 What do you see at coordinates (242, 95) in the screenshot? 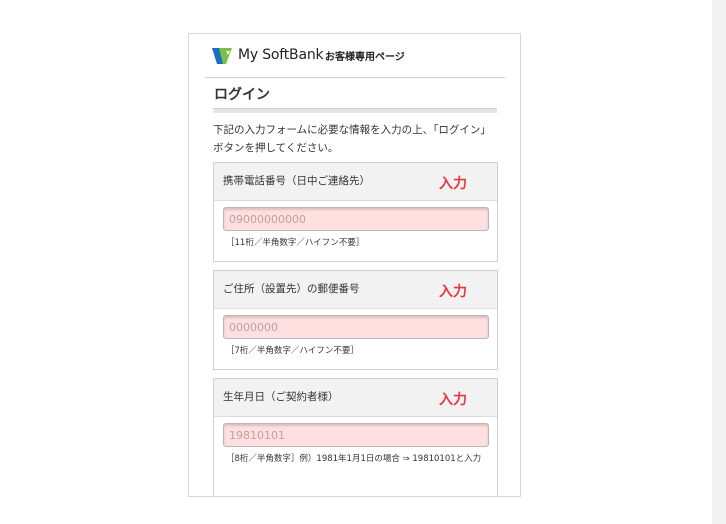
I see `page-title: ログイン` at bounding box center [242, 95].